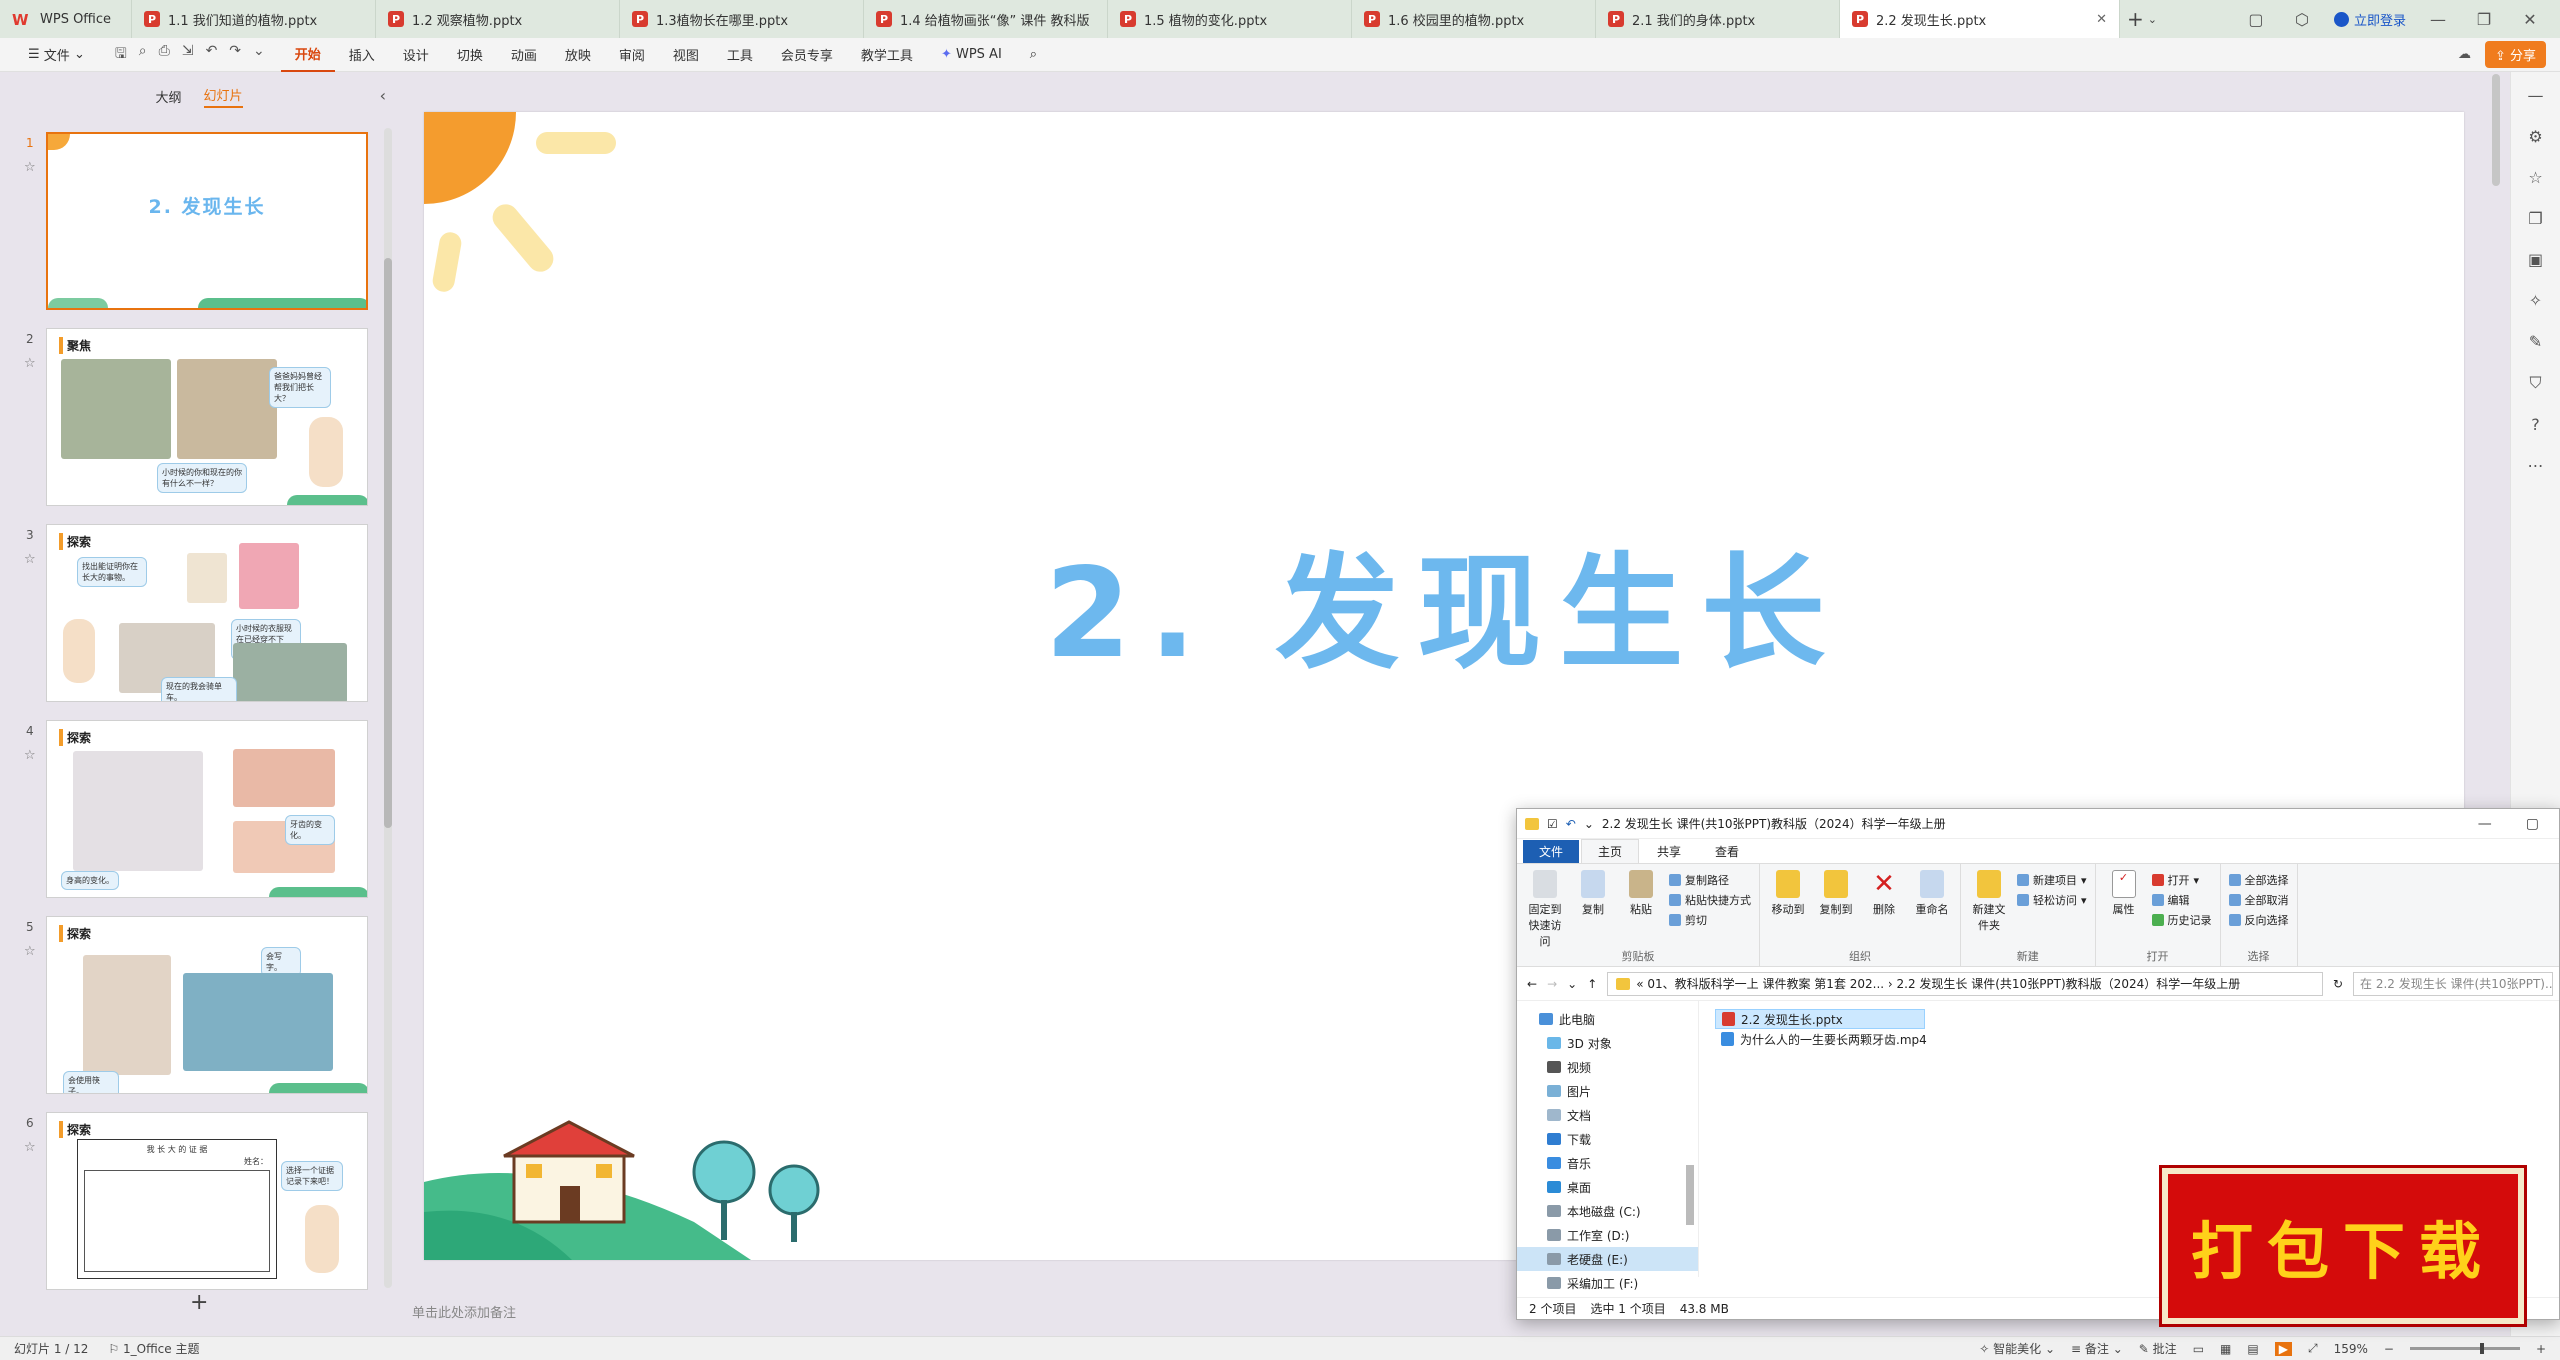  Describe the element at coordinates (223, 96) in the screenshot. I see `tab-slides: 幻灯片` at that location.